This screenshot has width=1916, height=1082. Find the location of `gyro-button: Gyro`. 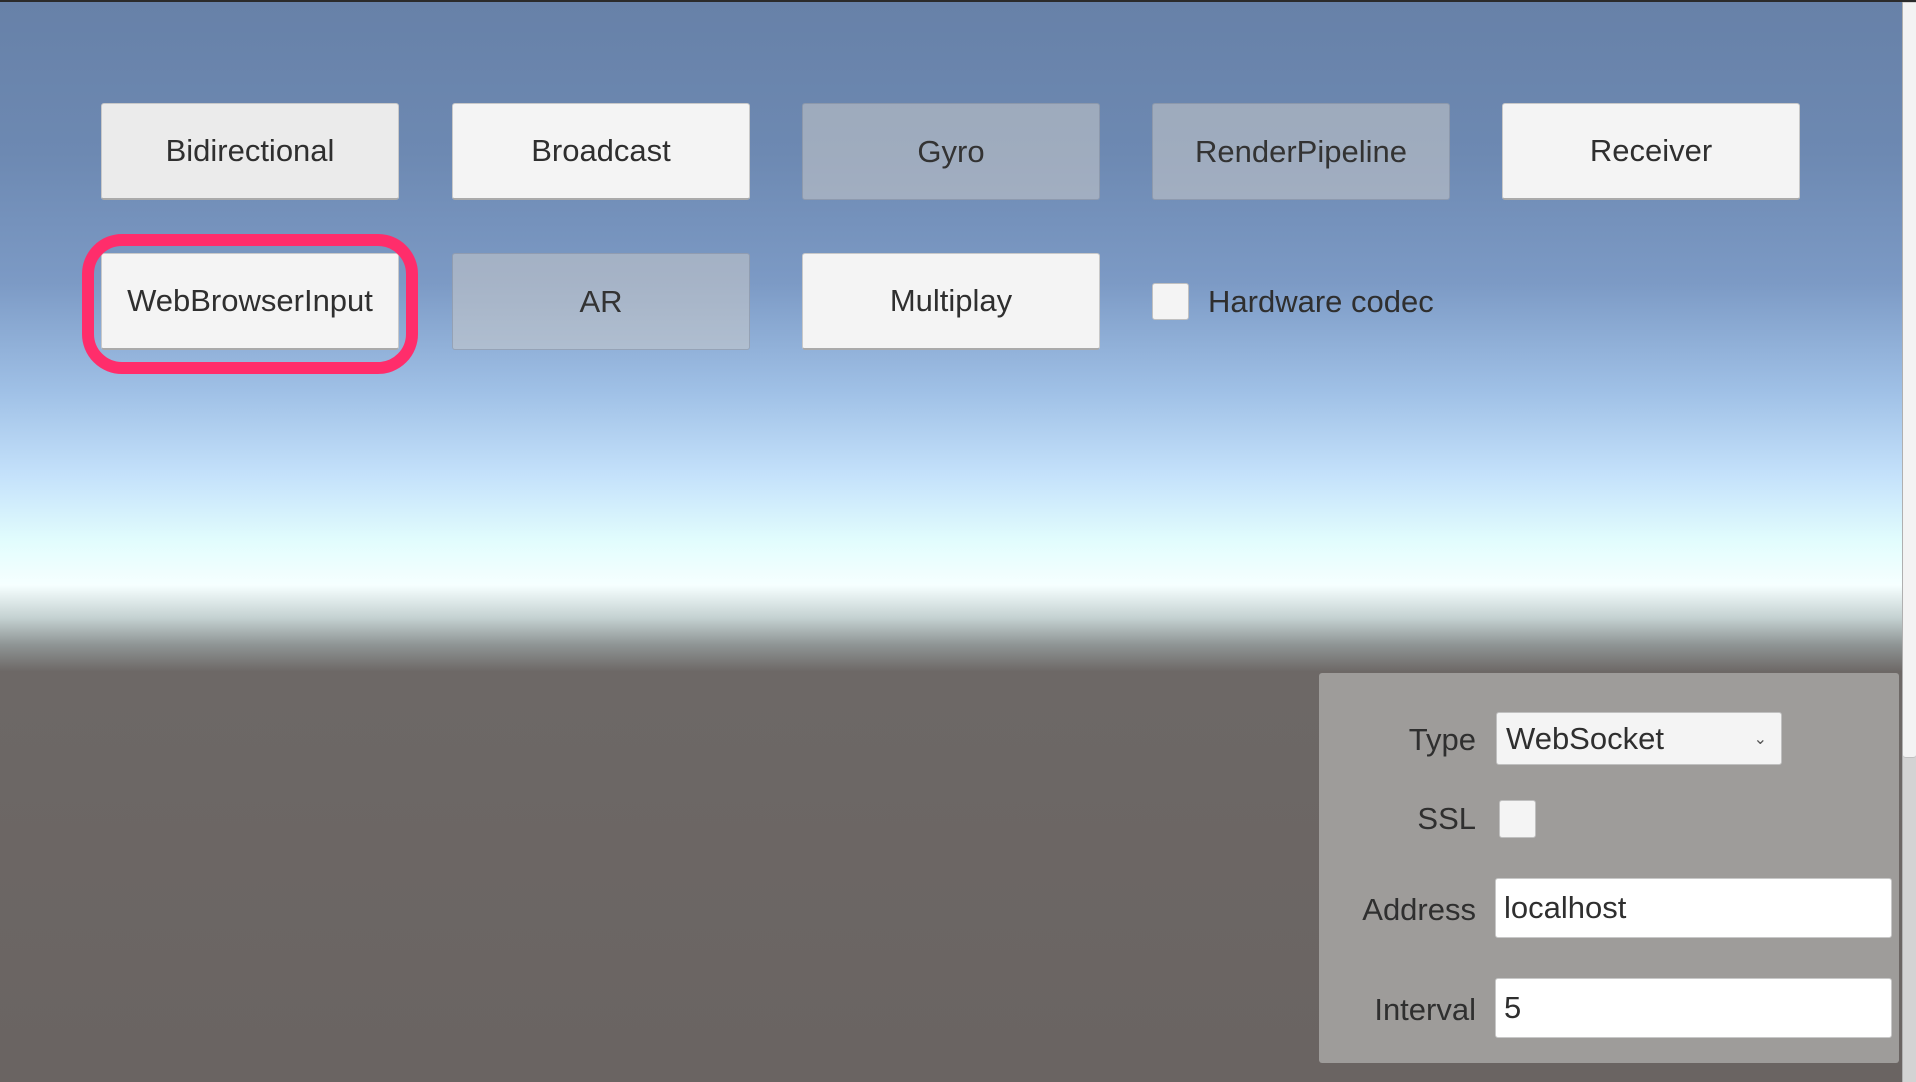

gyro-button: Gyro is located at coordinates (951, 151).